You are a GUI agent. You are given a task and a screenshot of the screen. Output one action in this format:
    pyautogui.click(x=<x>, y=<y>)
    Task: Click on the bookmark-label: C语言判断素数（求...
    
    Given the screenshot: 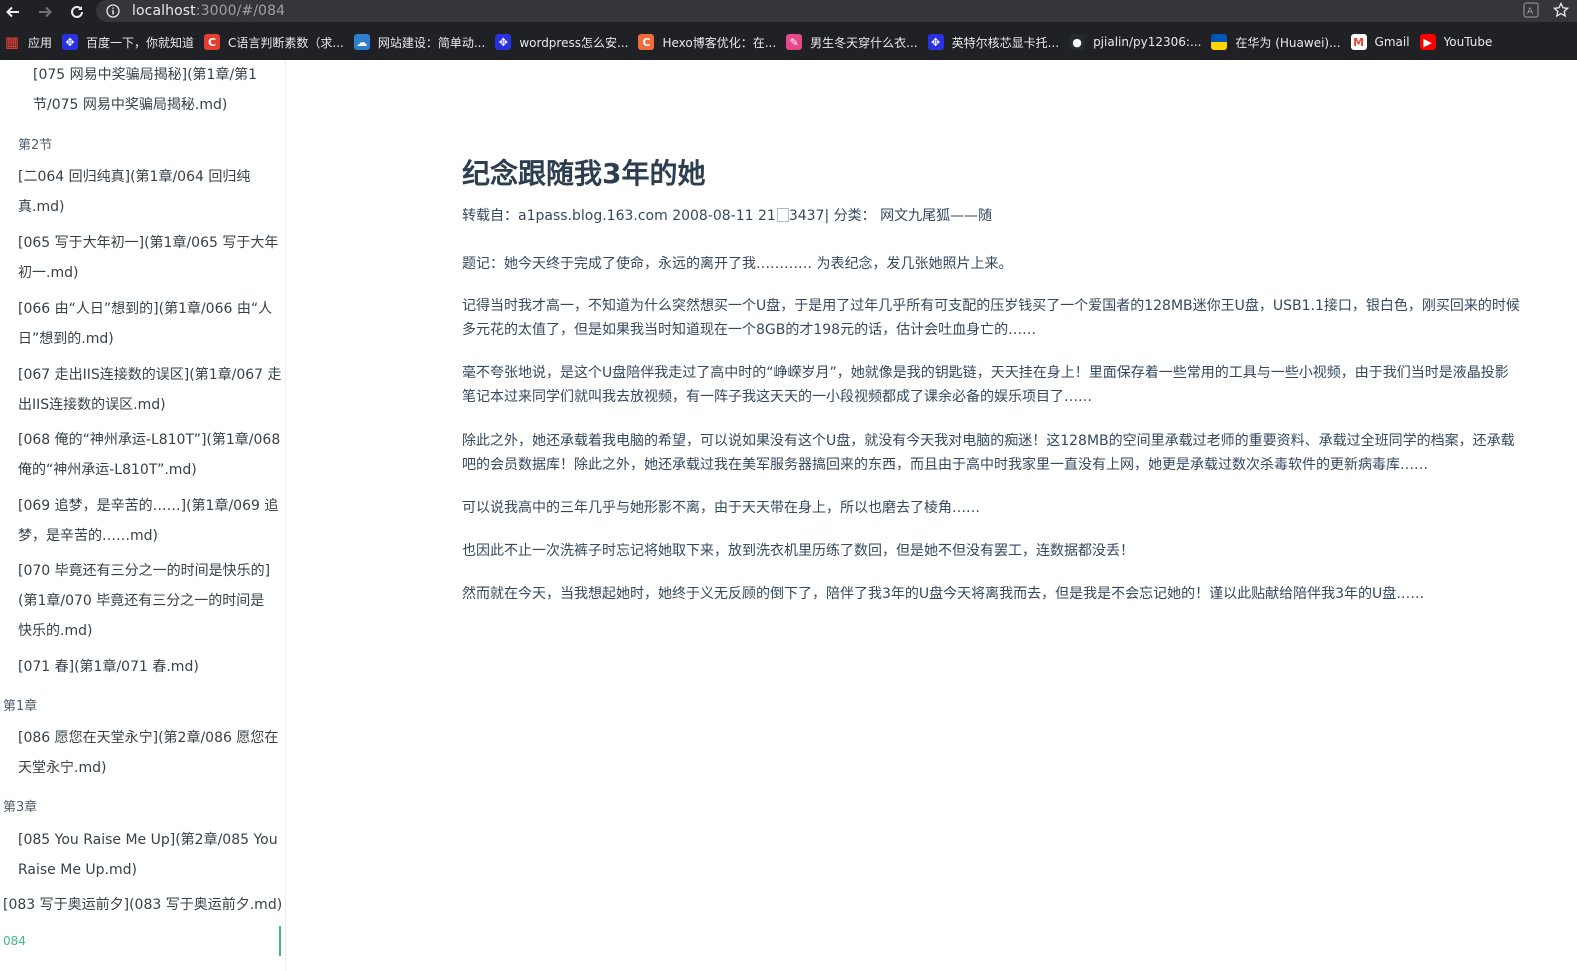 What is the action you would take?
    pyautogui.click(x=286, y=42)
    